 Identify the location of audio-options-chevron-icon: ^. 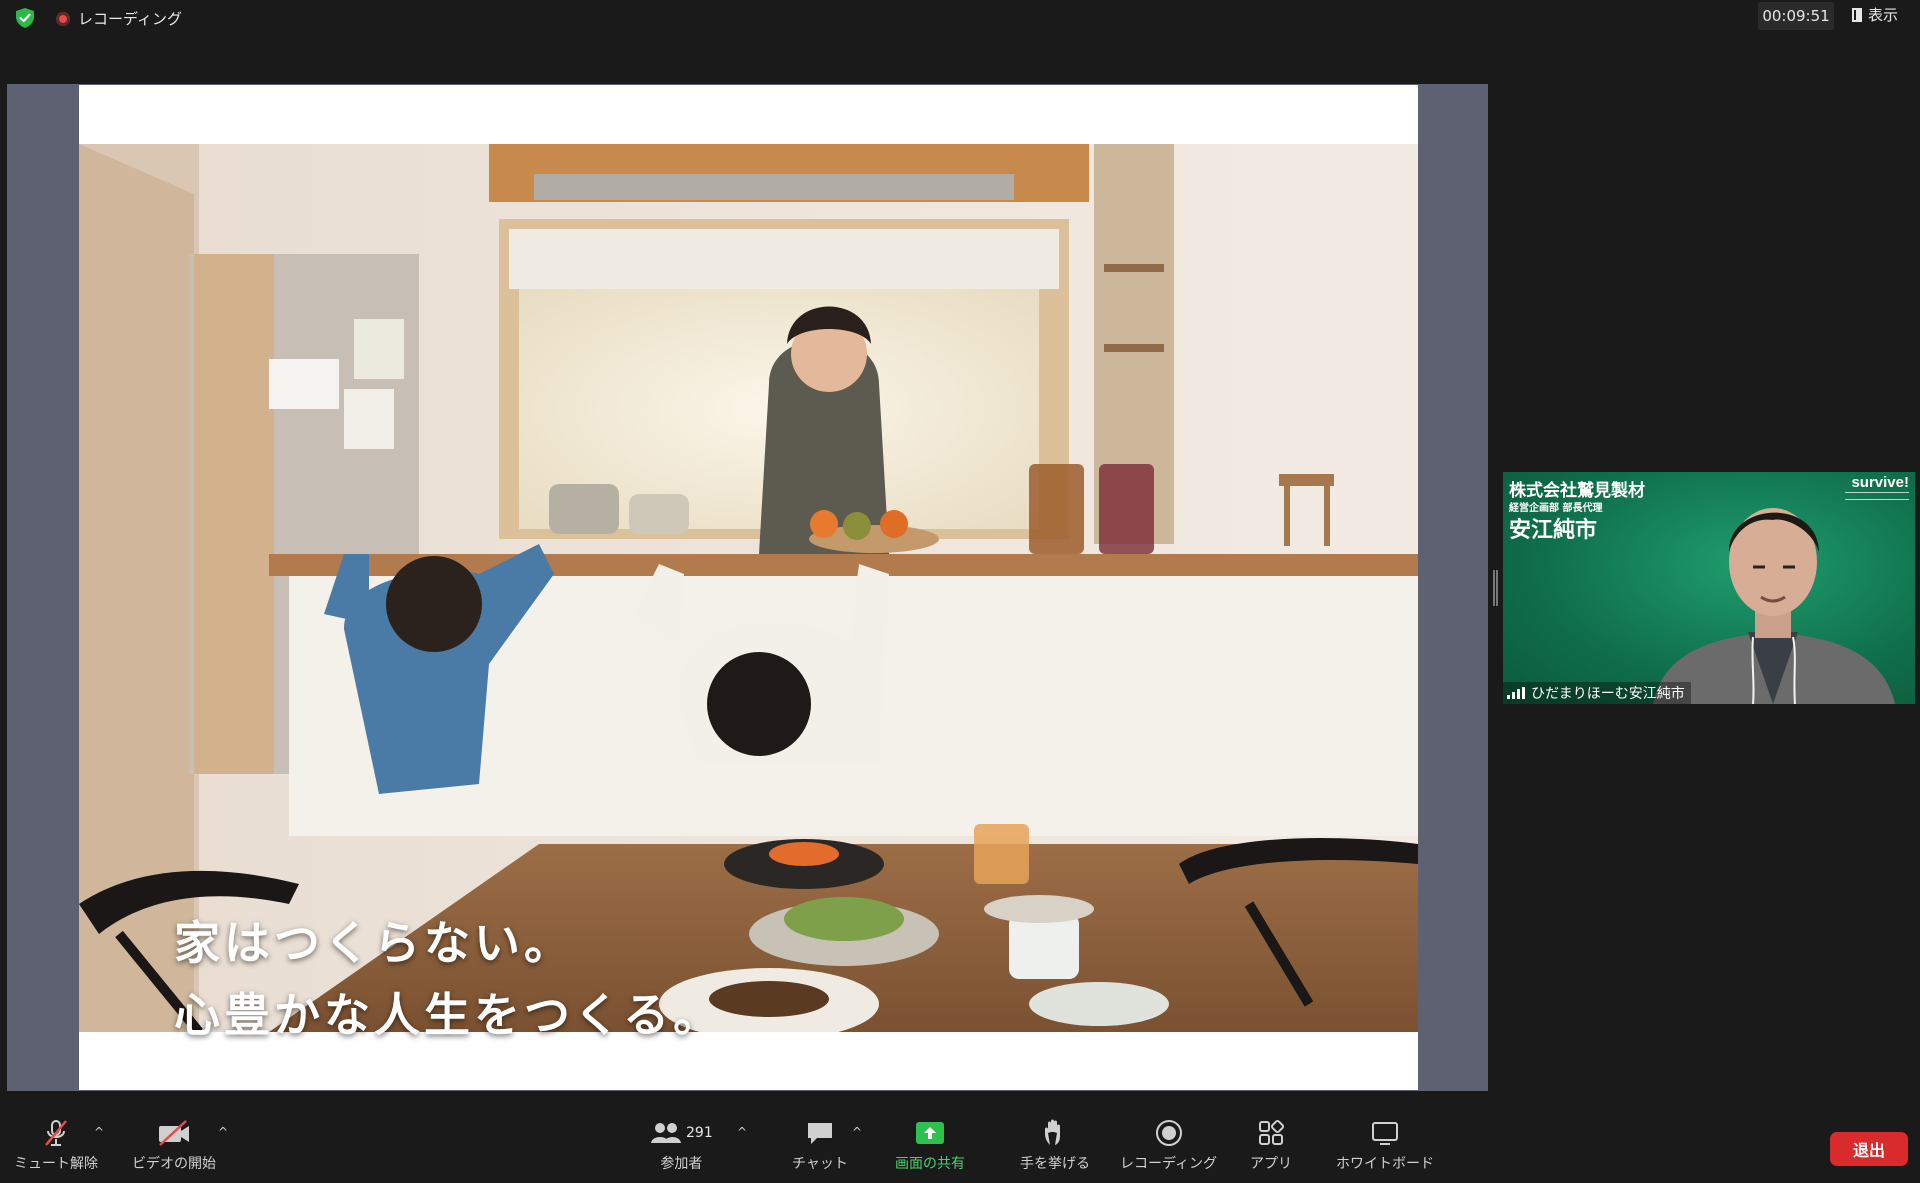
(99, 1132).